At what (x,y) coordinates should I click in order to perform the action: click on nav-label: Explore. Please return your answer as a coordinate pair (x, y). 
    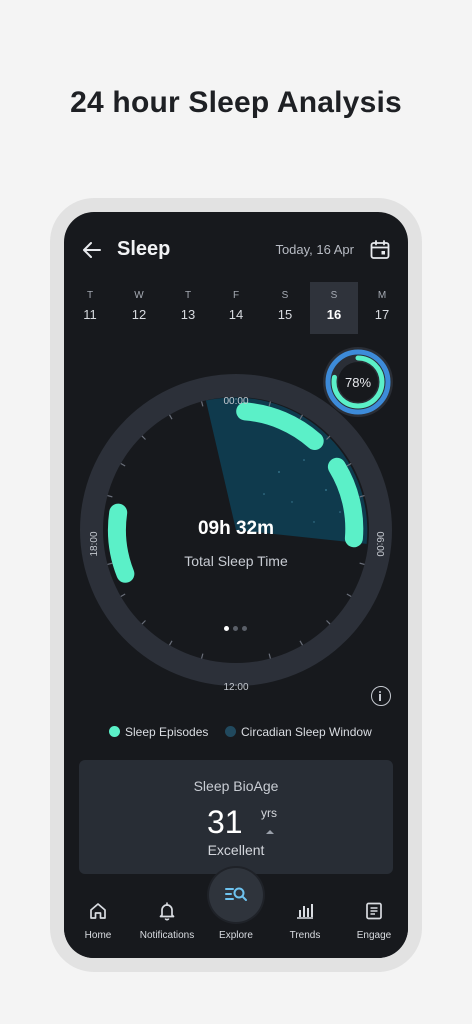
    Looking at the image, I should click on (236, 935).